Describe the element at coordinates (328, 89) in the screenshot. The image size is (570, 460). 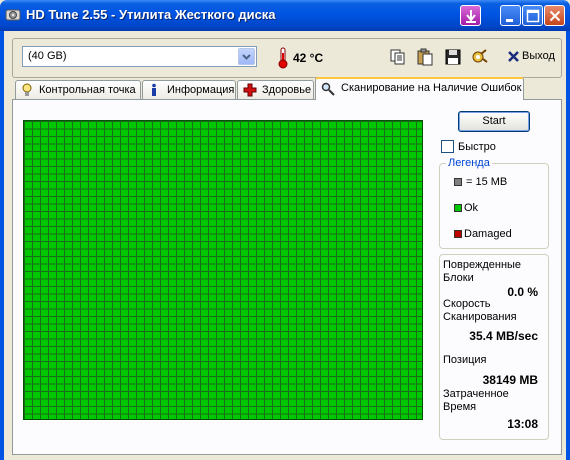
I see `magnifier-icon` at that location.